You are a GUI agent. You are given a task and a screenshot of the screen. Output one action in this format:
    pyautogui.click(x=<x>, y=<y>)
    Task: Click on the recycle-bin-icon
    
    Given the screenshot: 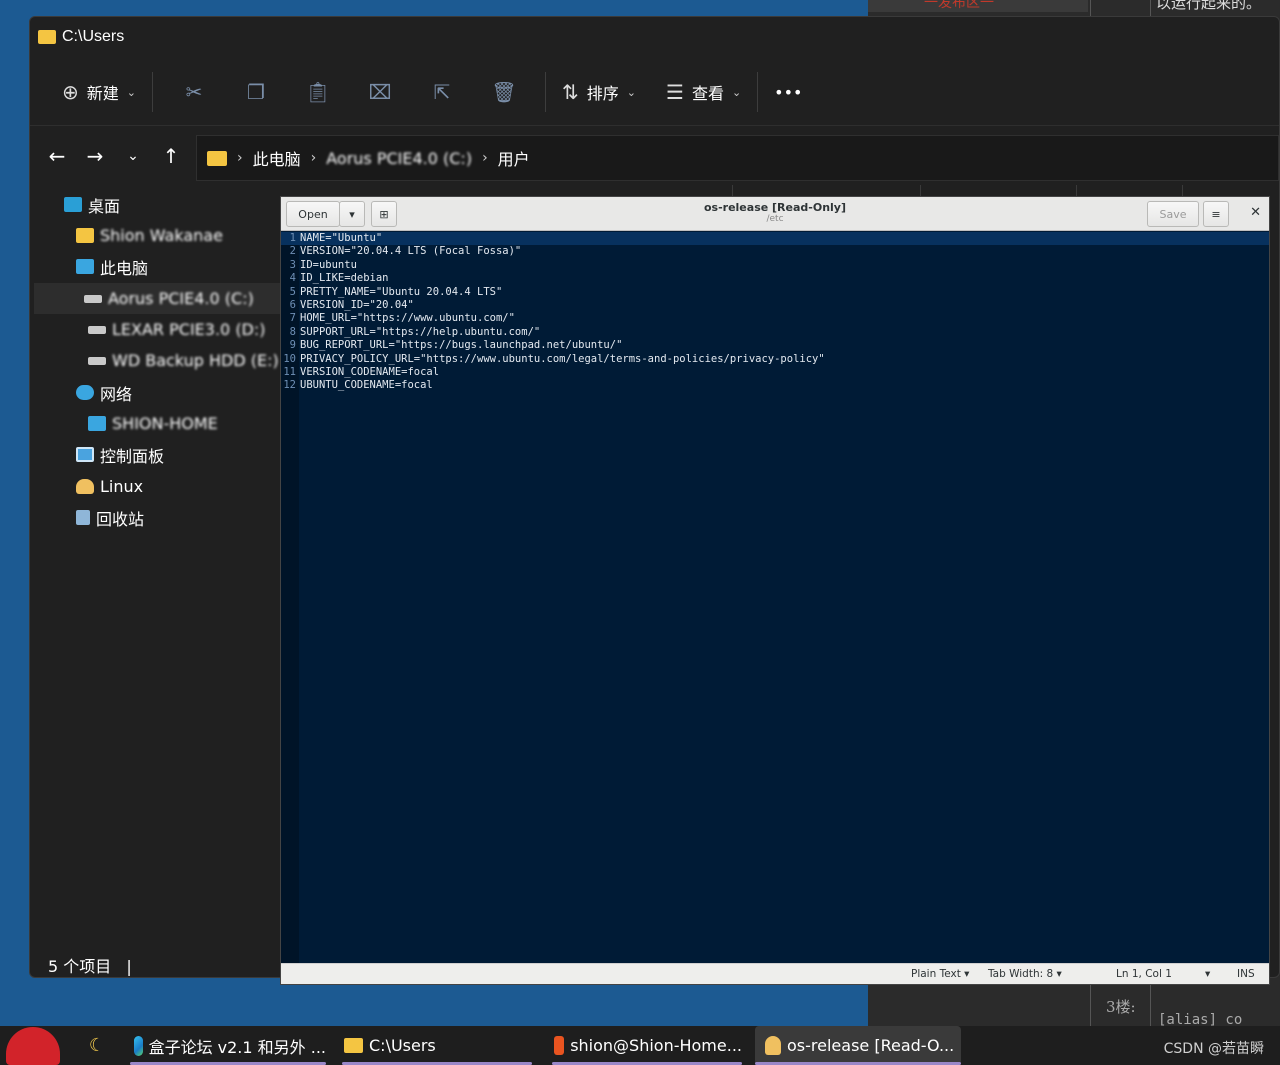 What is the action you would take?
    pyautogui.click(x=83, y=517)
    